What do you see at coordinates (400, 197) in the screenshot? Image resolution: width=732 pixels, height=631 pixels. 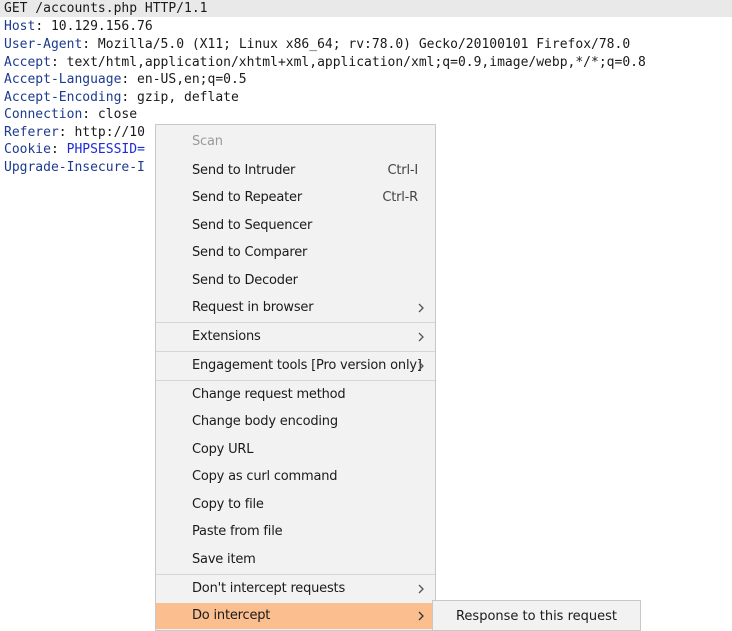 I see `shortcut-label: Ctrl-R` at bounding box center [400, 197].